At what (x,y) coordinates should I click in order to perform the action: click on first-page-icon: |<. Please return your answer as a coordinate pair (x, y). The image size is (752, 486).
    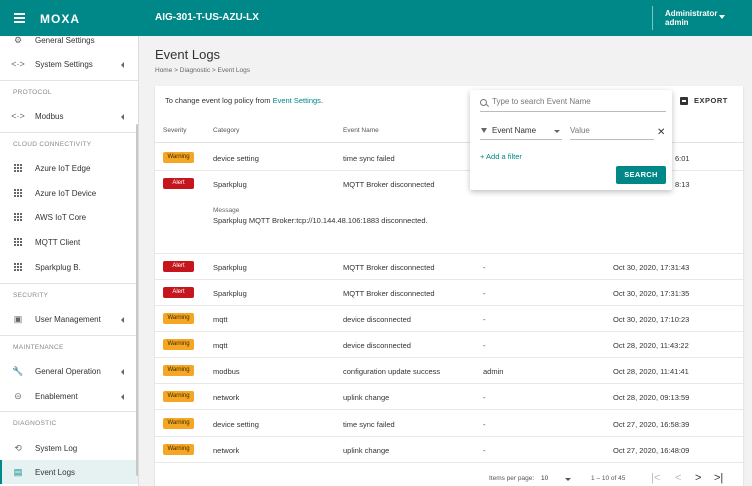
    Looking at the image, I should click on (655, 478).